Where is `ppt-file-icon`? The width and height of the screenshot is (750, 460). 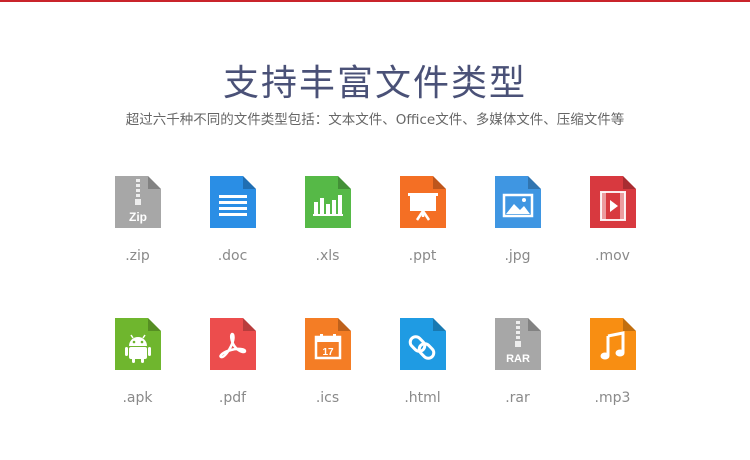
ppt-file-icon is located at coordinates (422, 202).